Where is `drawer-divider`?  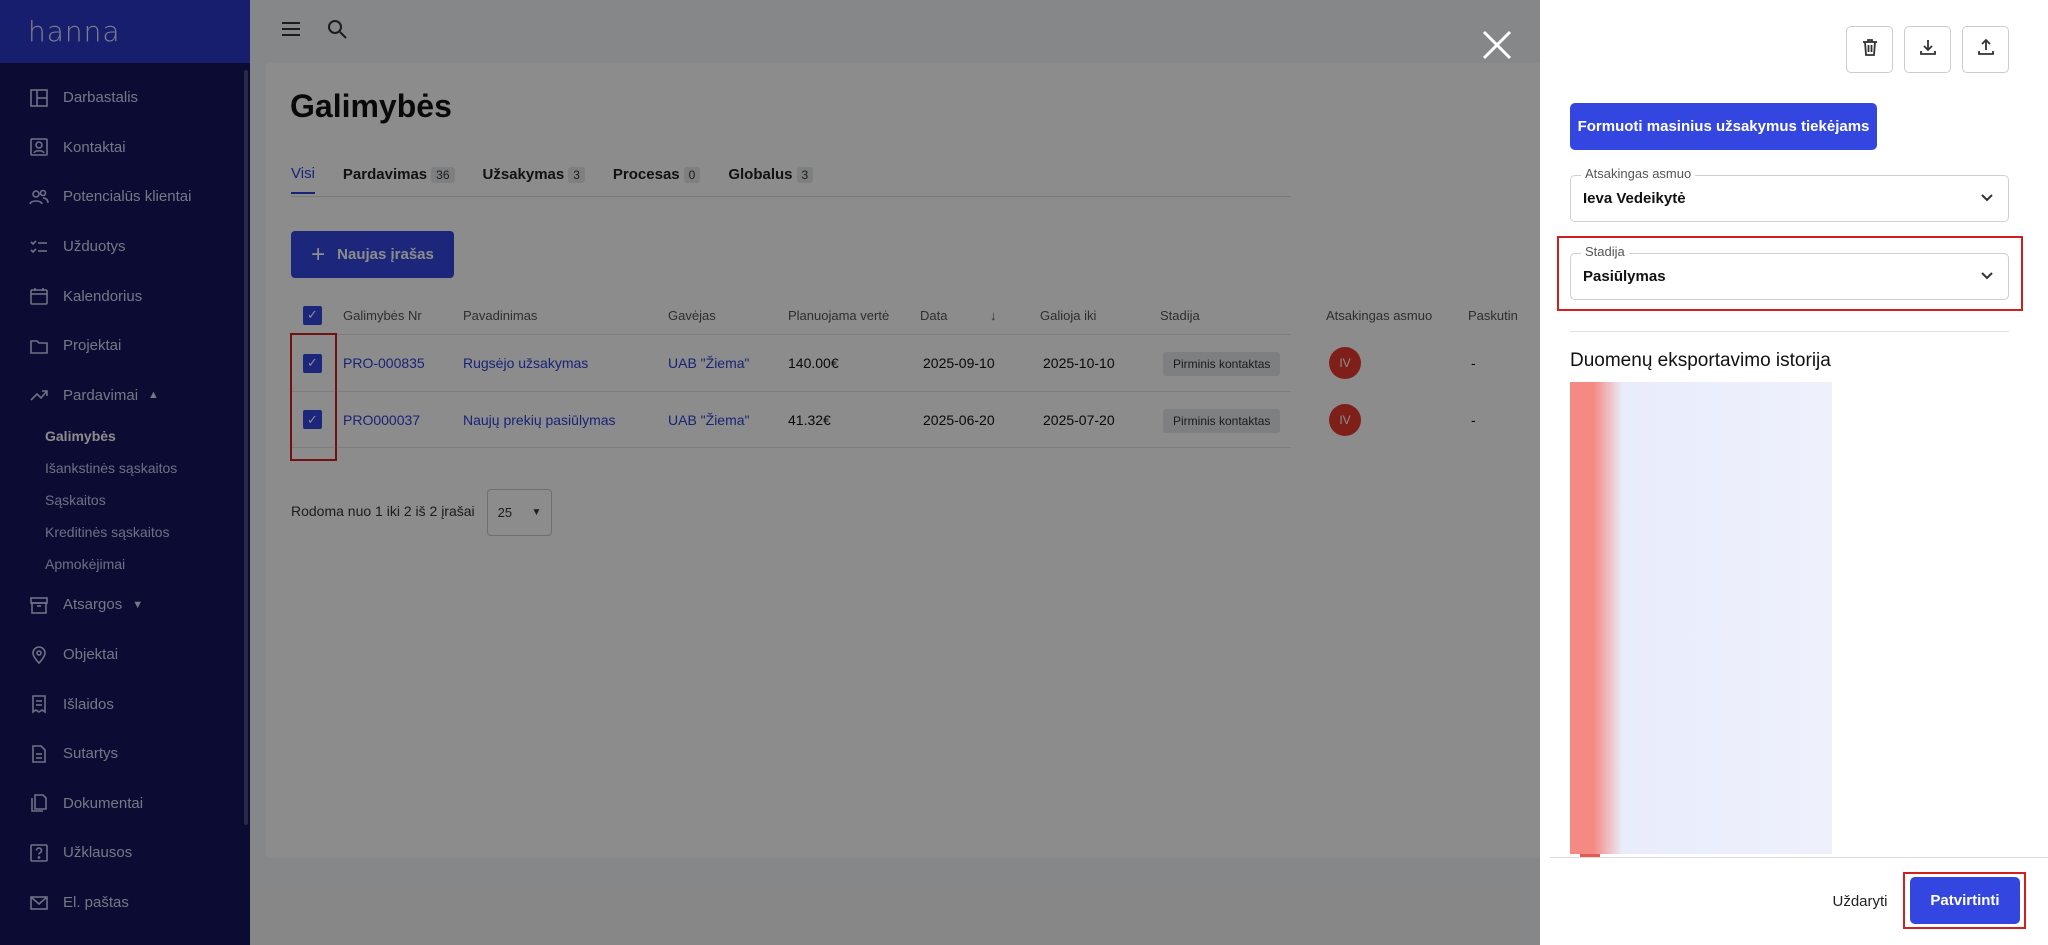
drawer-divider is located at coordinates (1789, 331).